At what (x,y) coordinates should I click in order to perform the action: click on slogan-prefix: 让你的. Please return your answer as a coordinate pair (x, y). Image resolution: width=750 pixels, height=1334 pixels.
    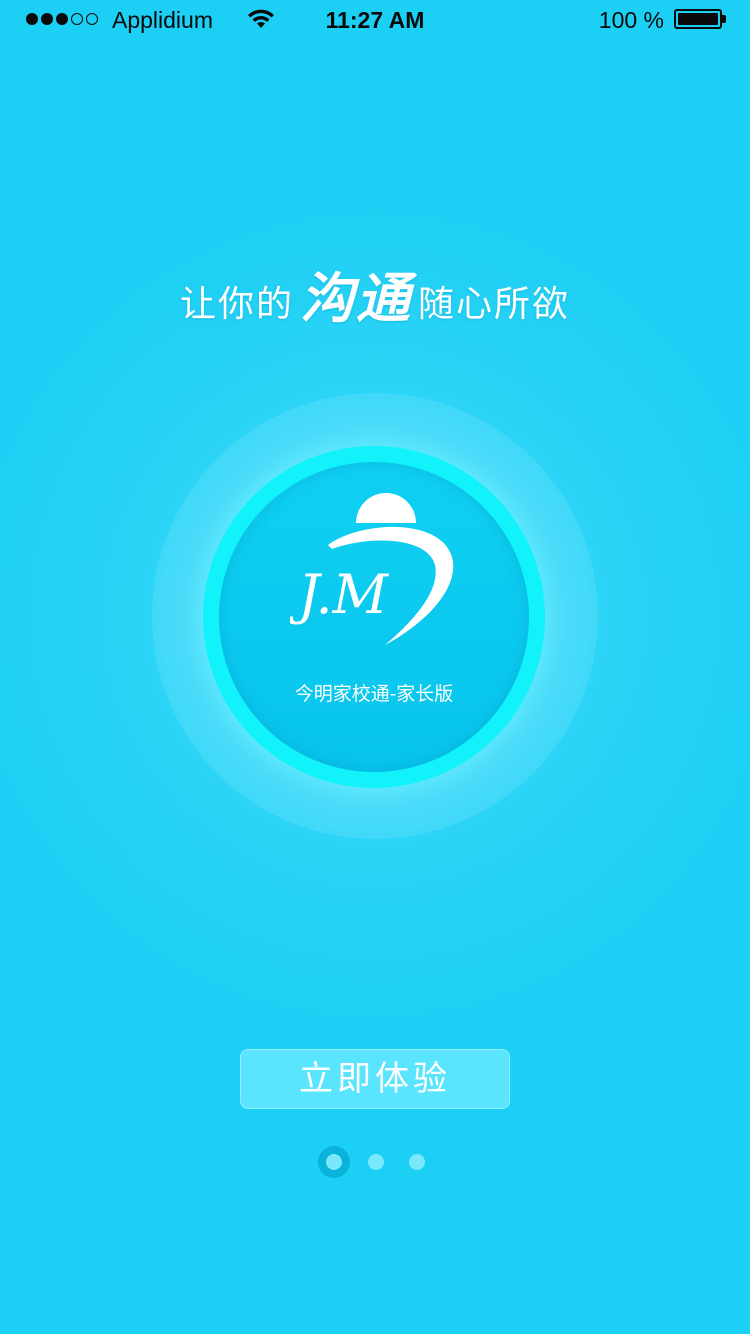
    Looking at the image, I should click on (236, 304).